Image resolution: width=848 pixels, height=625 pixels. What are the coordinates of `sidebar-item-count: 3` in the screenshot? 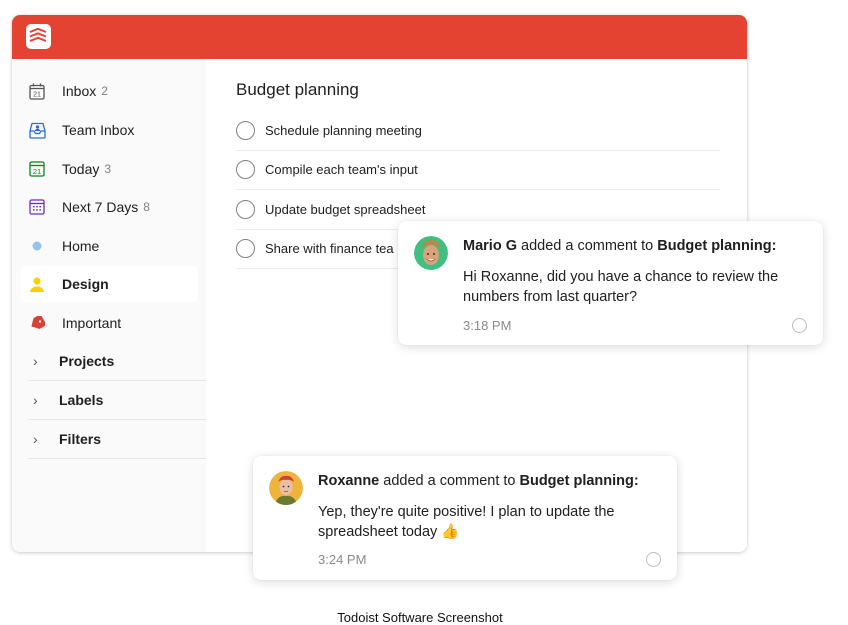 It's located at (108, 169).